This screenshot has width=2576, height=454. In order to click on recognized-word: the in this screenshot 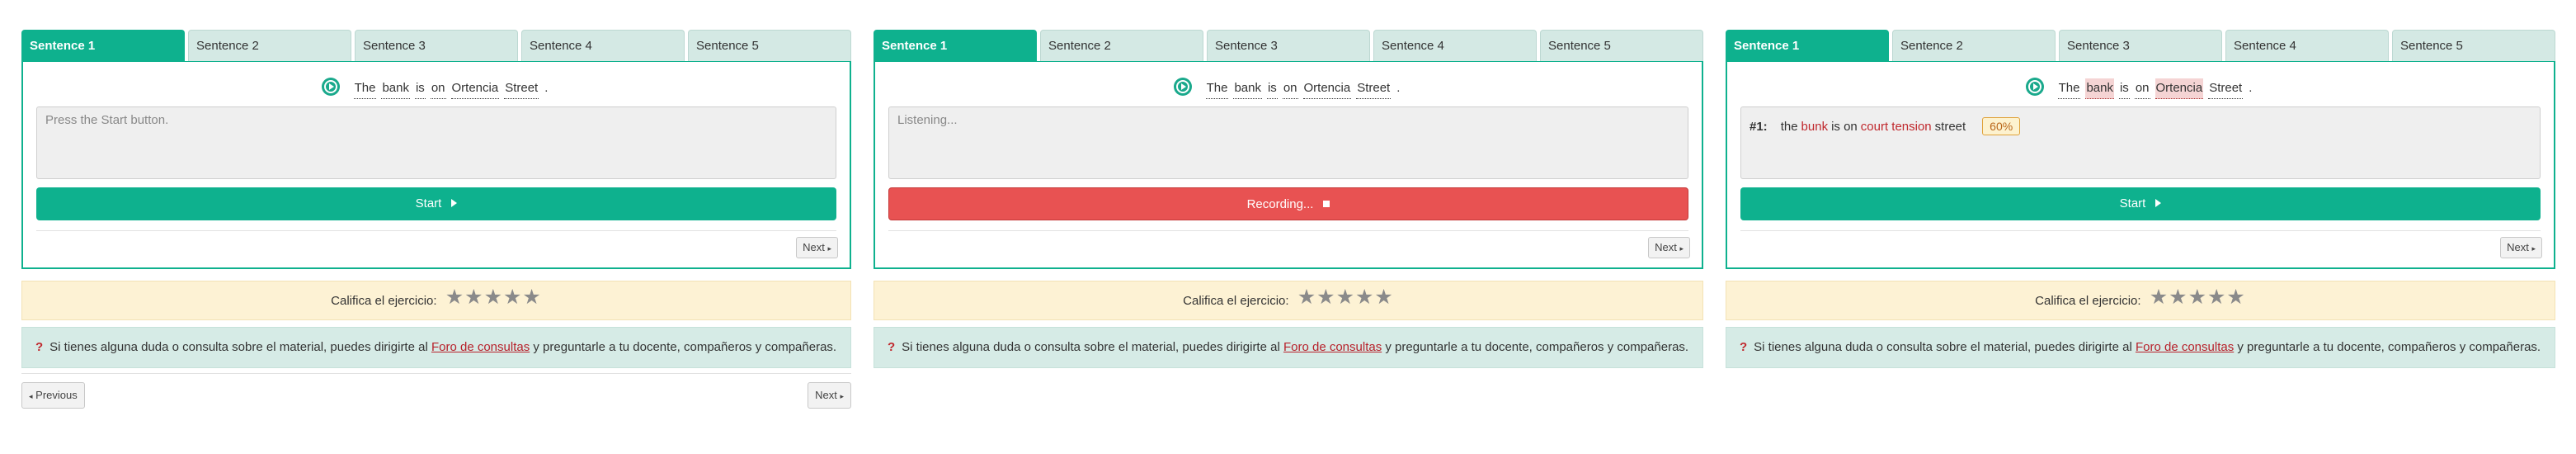, I will do `click(1789, 127)`.